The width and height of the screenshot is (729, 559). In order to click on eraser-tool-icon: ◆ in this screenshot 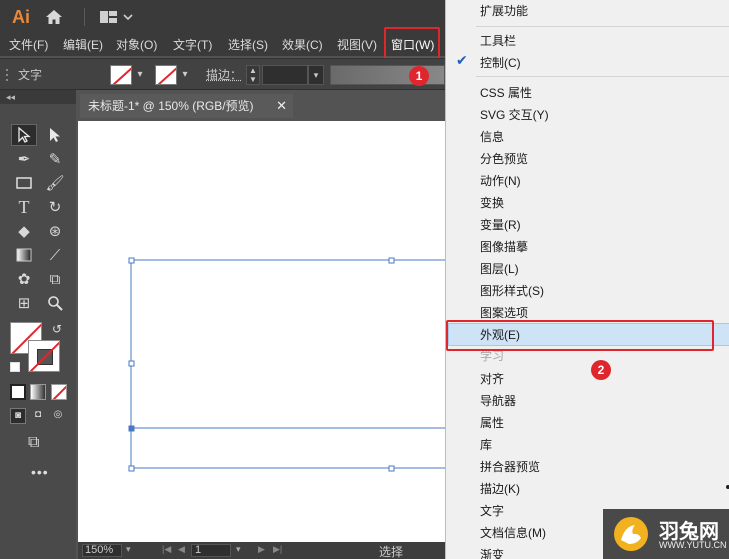, I will do `click(24, 231)`.